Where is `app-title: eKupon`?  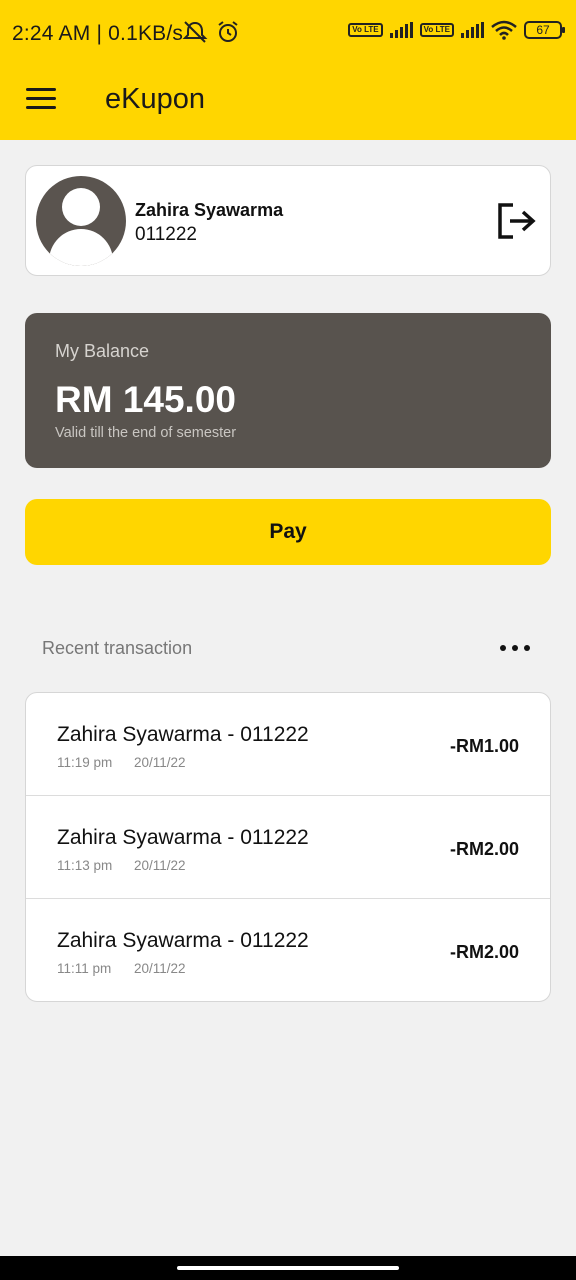
app-title: eKupon is located at coordinates (155, 99).